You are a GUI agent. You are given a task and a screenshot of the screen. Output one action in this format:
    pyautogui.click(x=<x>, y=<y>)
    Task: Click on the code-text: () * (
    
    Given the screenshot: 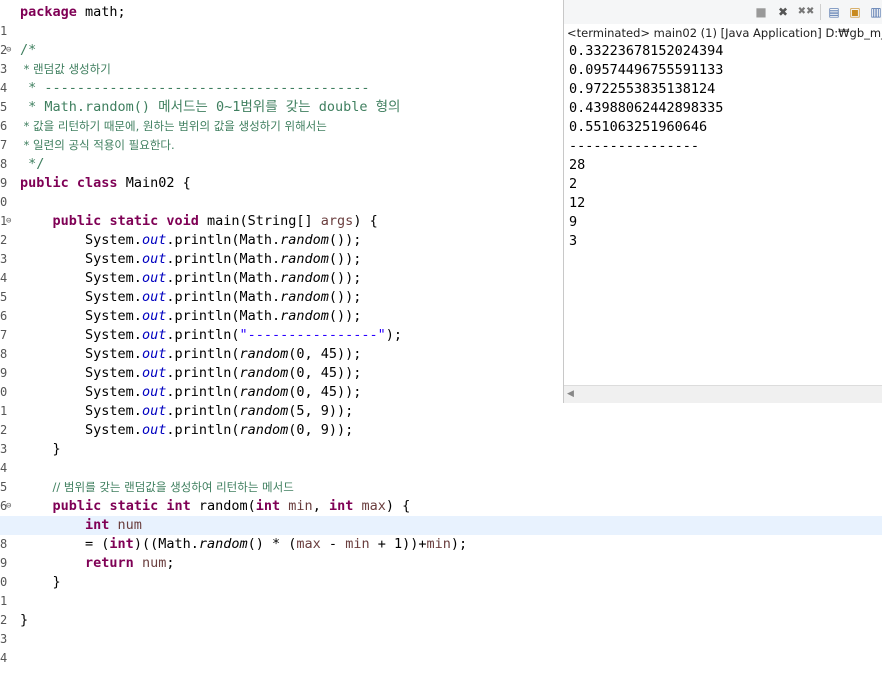 What is the action you would take?
    pyautogui.click(x=272, y=544)
    